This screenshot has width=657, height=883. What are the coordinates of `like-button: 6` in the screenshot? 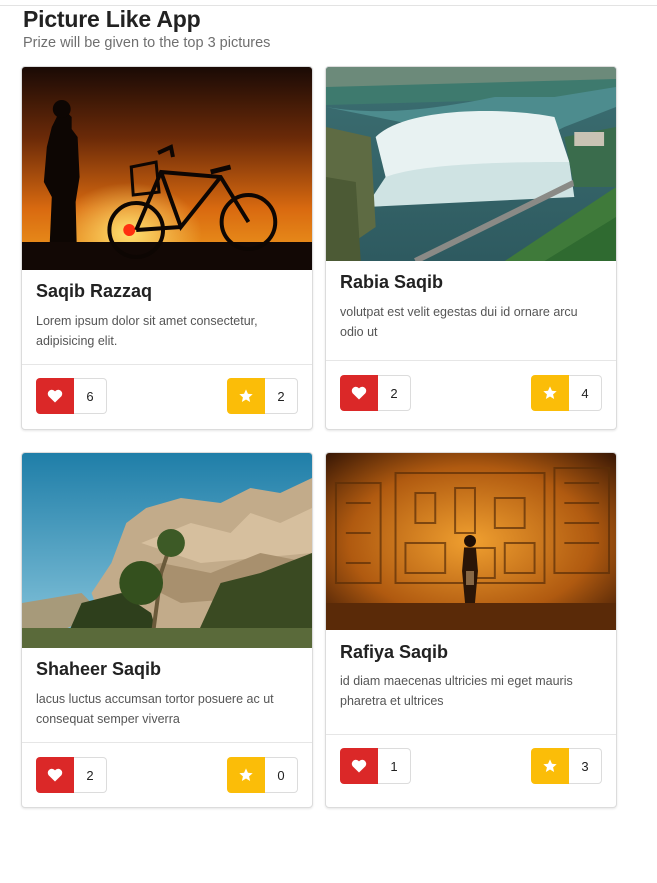 It's located at (71, 396).